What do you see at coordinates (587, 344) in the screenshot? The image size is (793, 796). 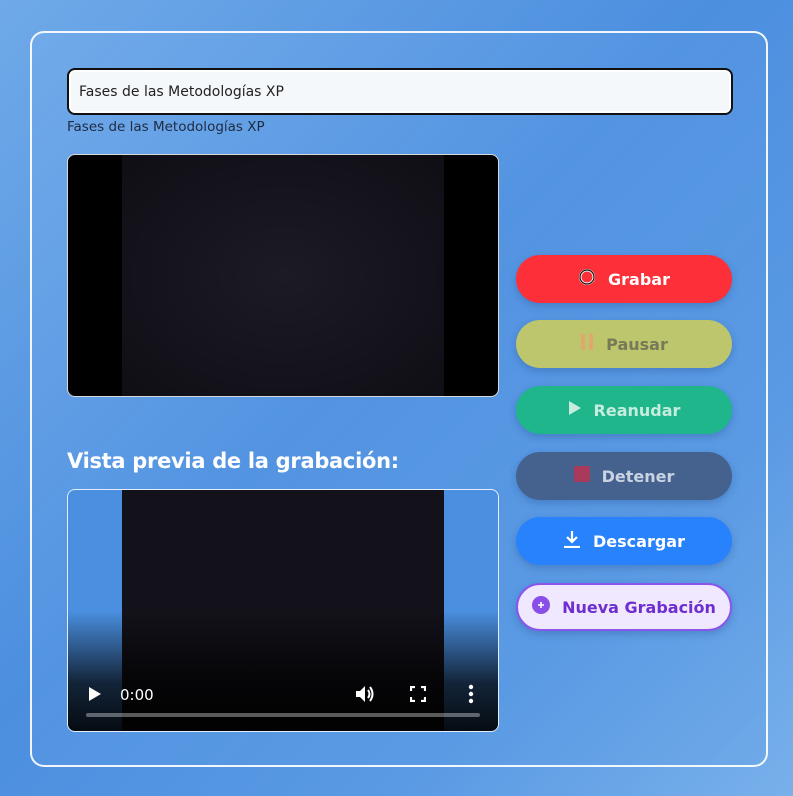 I see `pause-icon` at bounding box center [587, 344].